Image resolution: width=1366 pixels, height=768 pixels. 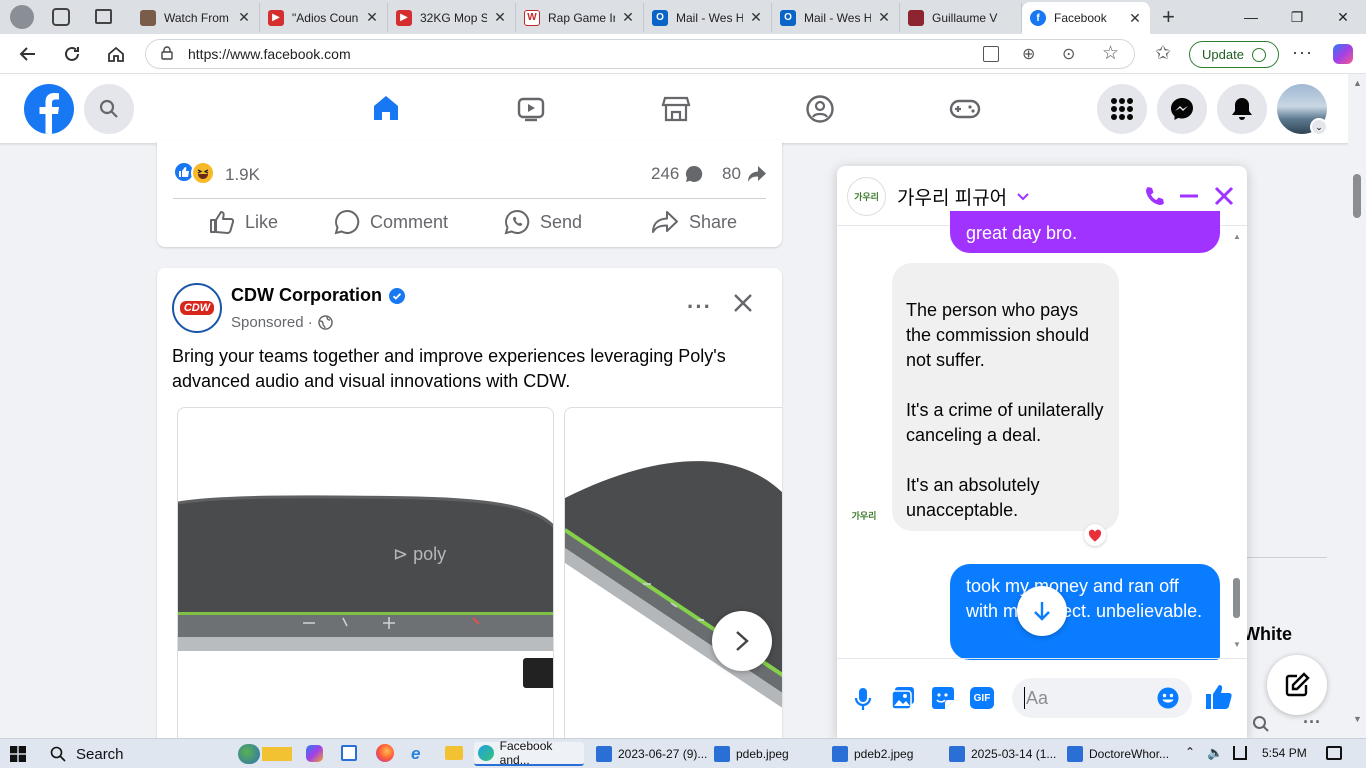 What do you see at coordinates (866, 196) in the screenshot?
I see `contact-avatar: 가우리` at bounding box center [866, 196].